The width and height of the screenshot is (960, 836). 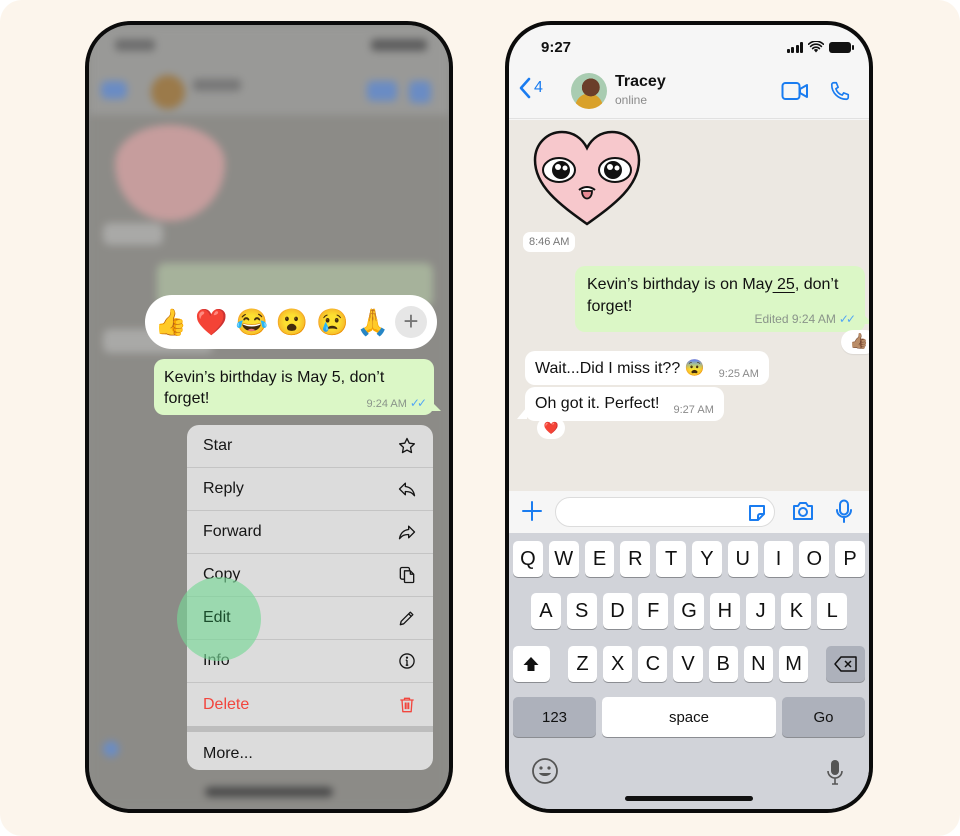 What do you see at coordinates (597, 403) in the screenshot?
I see `message-text: Oh got it. Perfect!` at bounding box center [597, 403].